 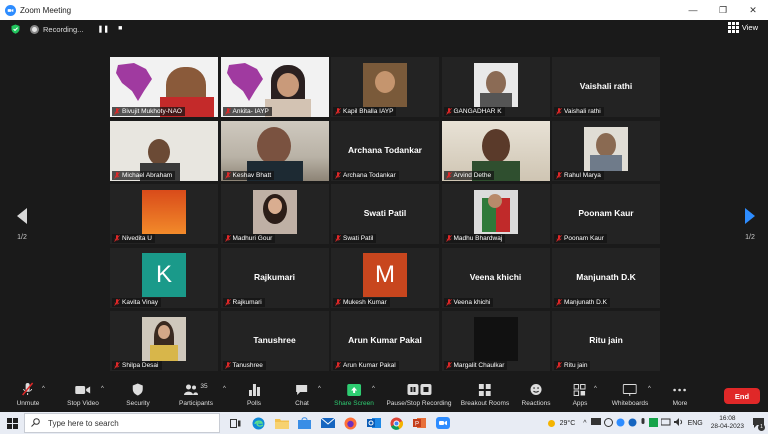 What do you see at coordinates (495, 341) in the screenshot?
I see `participant-tile: Margalit Chaulkar` at bounding box center [495, 341].